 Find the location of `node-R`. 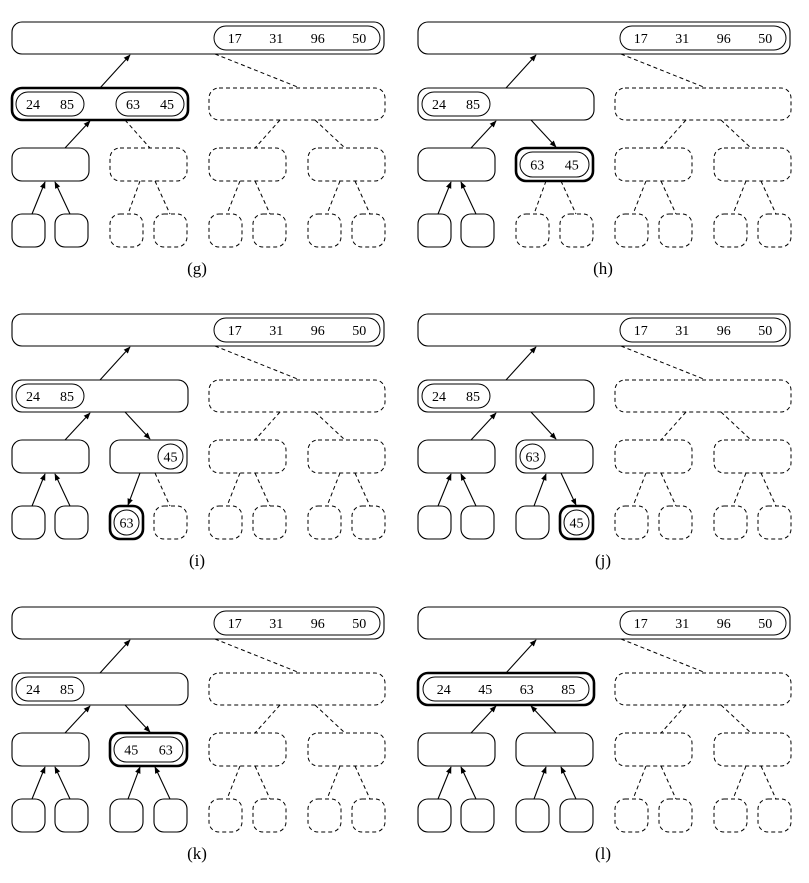

node-R is located at coordinates (297, 104).